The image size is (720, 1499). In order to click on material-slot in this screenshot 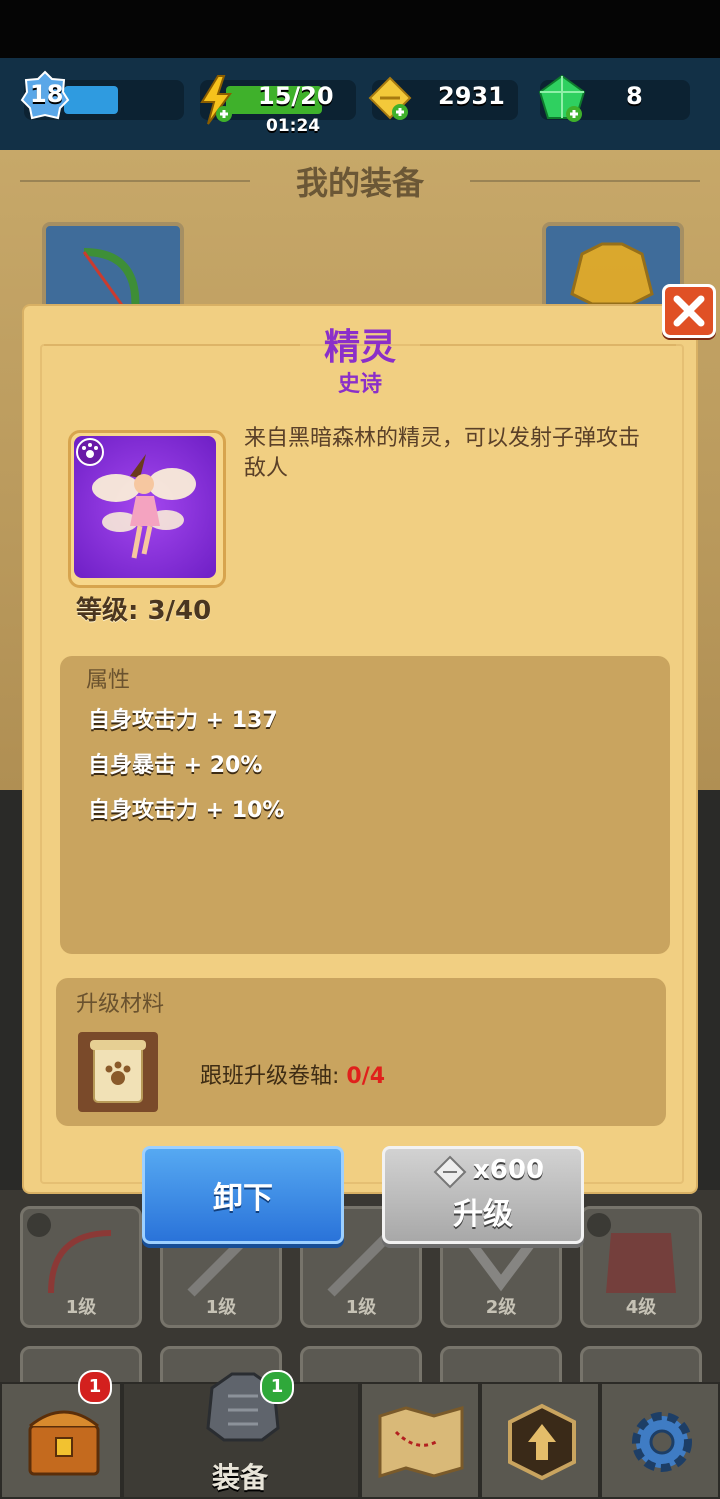, I will do `click(118, 1072)`.